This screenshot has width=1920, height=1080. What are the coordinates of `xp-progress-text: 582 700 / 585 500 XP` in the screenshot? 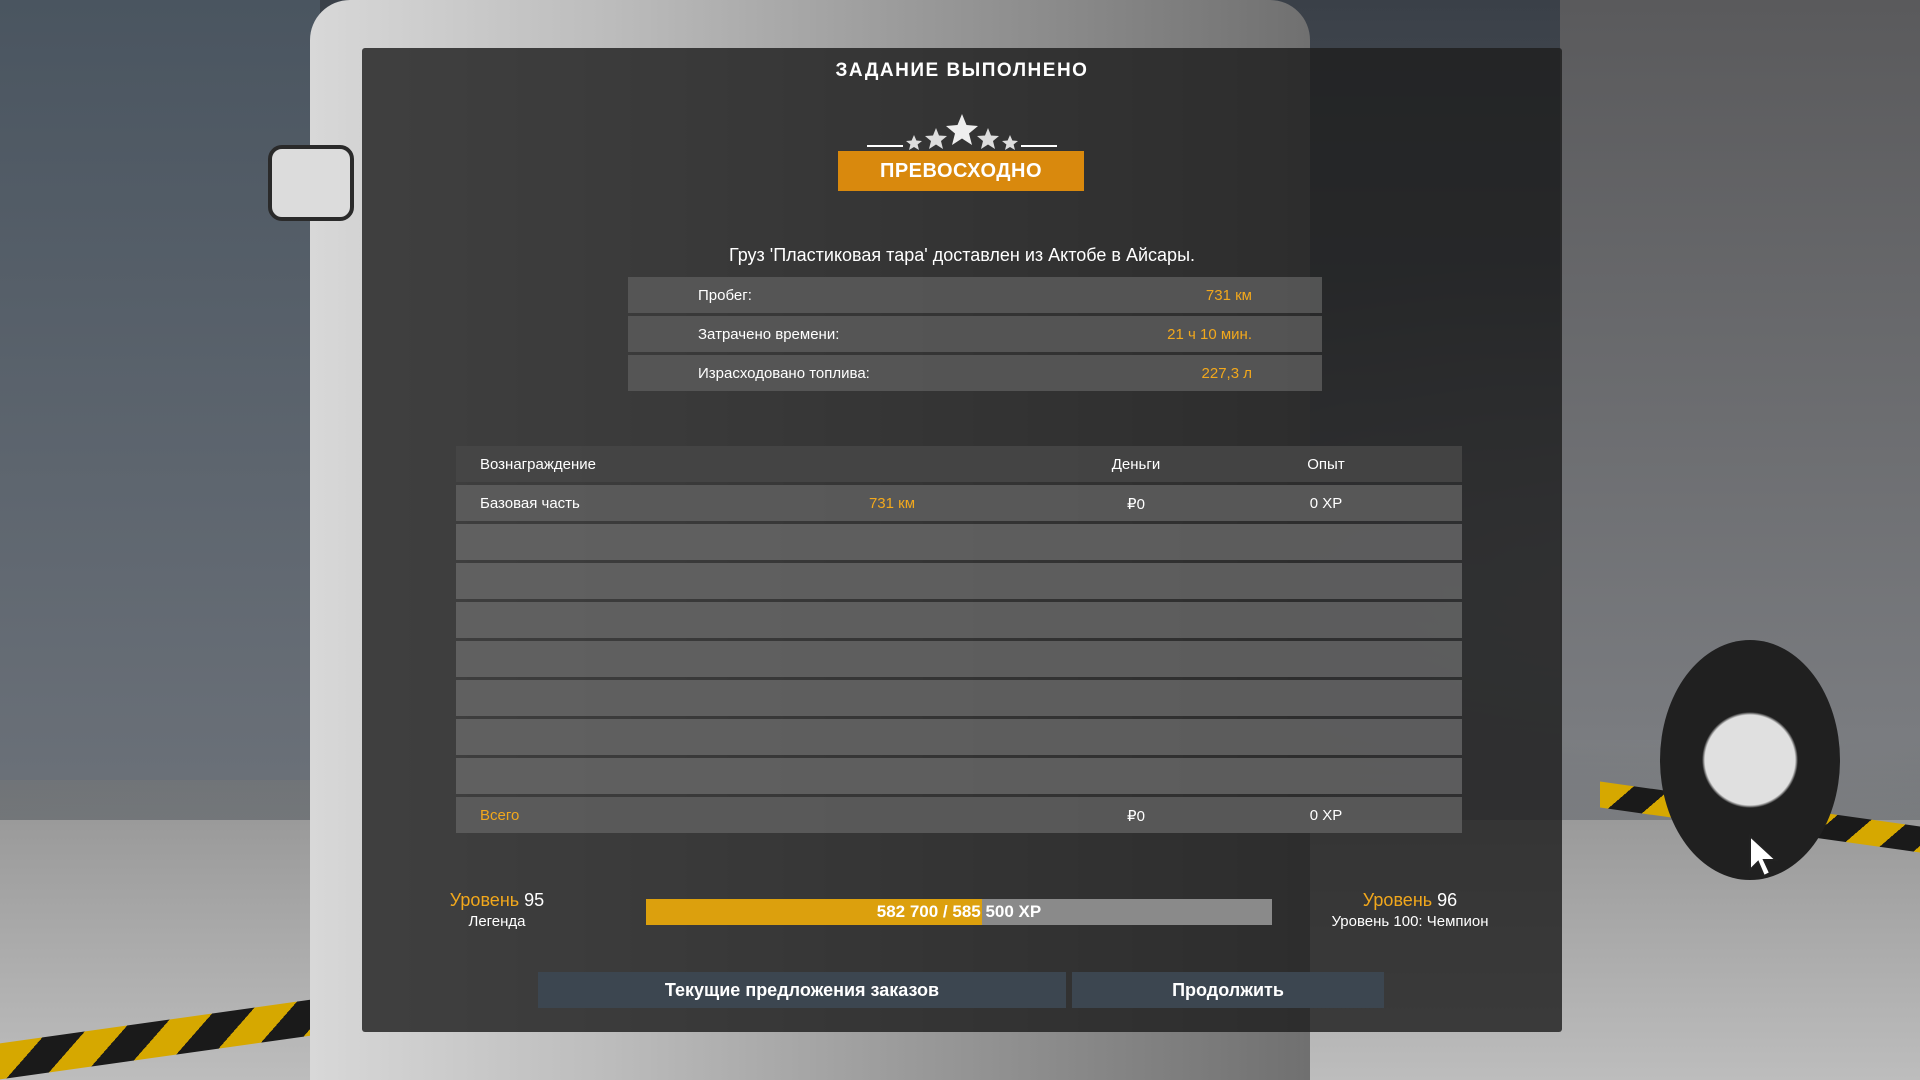 It's located at (959, 911).